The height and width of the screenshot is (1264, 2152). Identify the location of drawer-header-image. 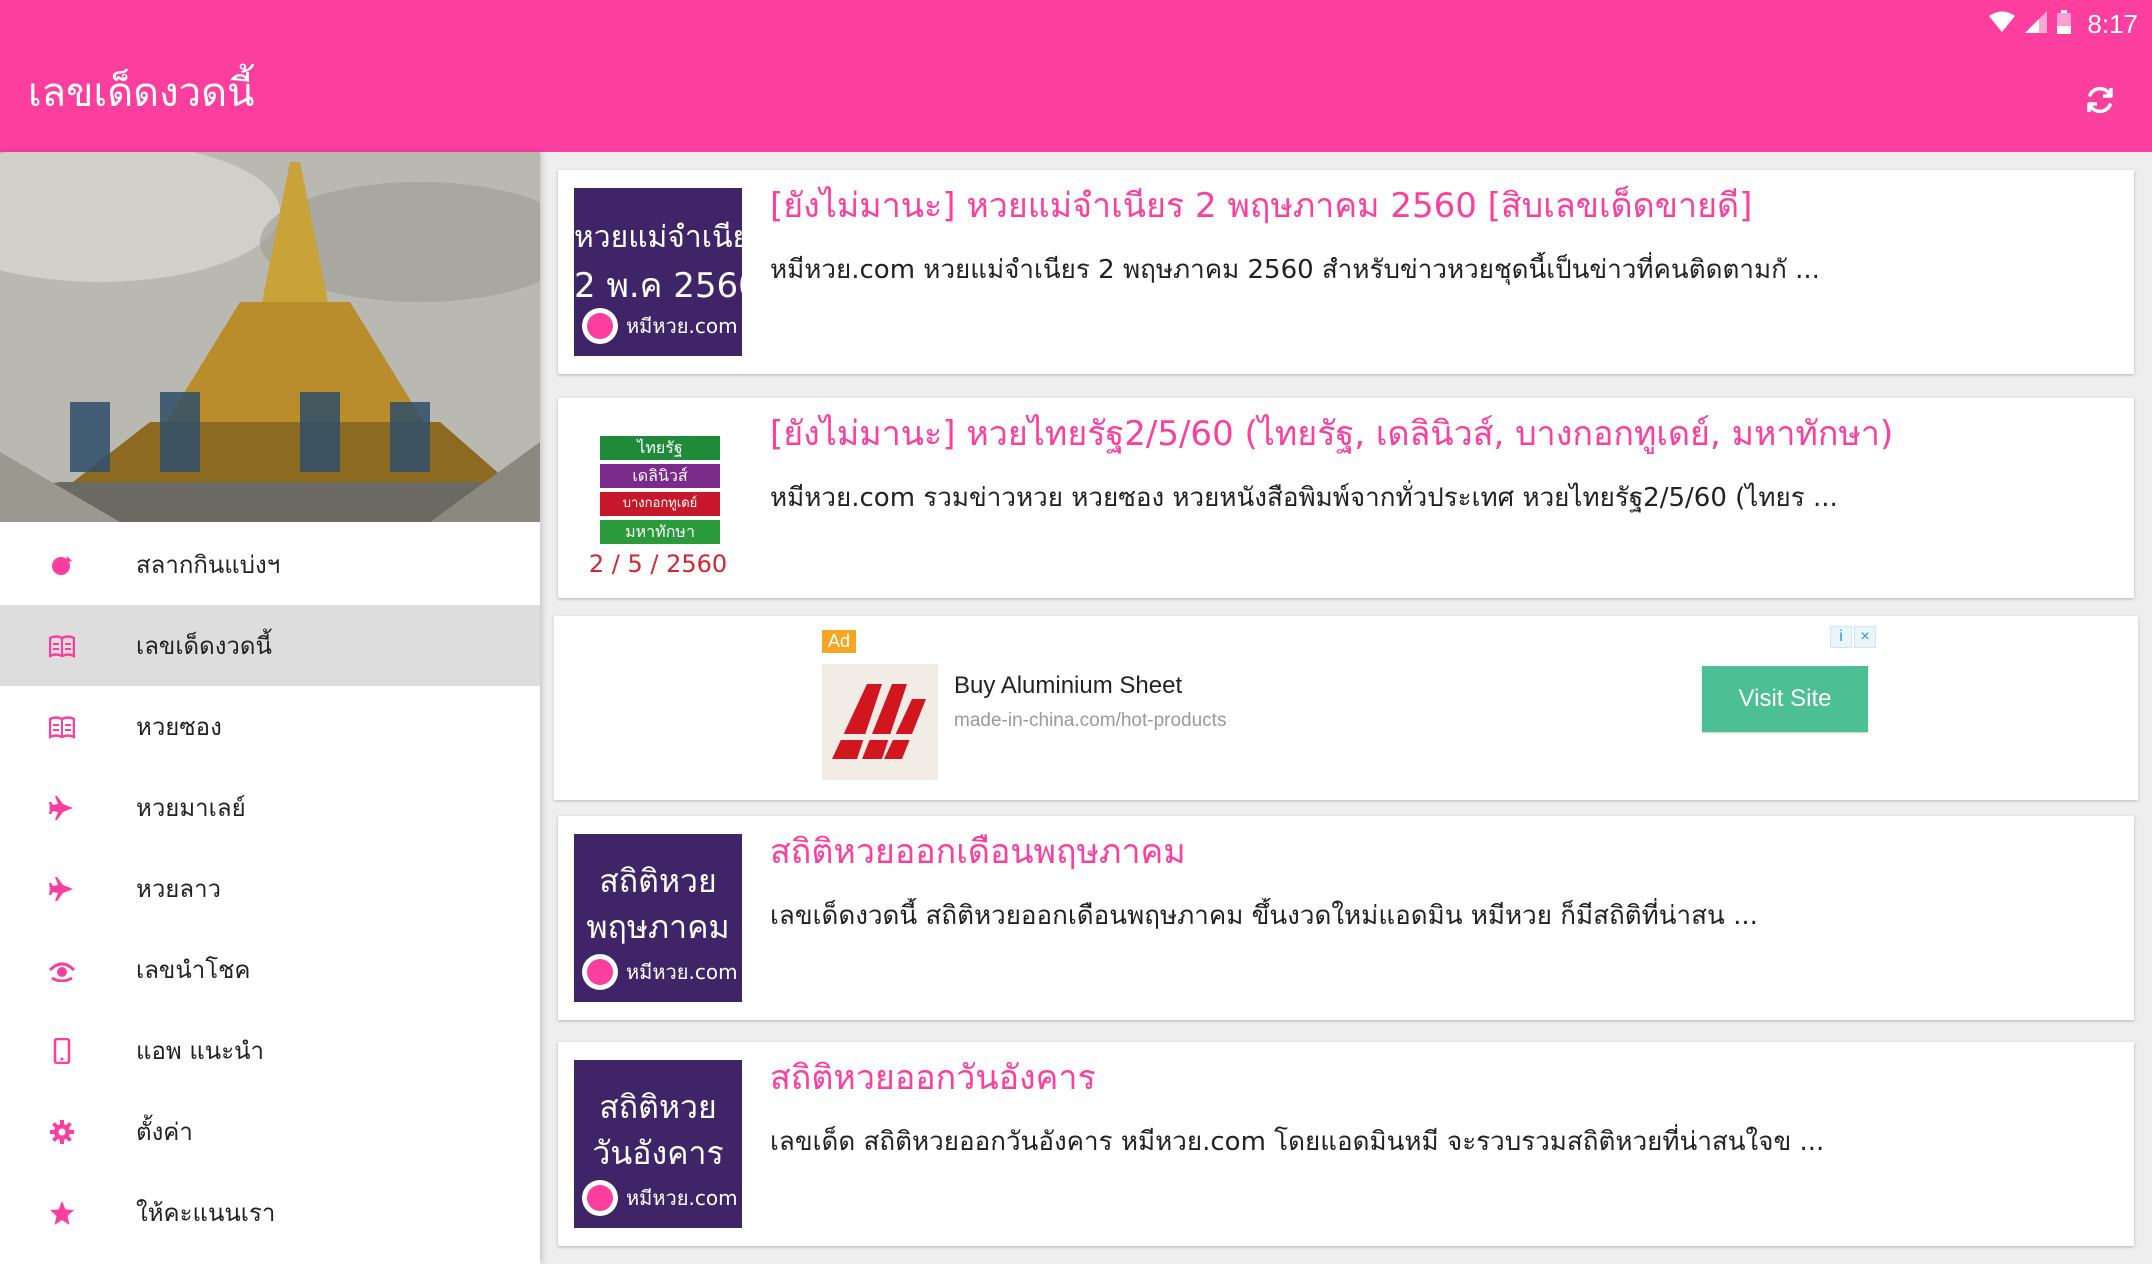
(270, 337).